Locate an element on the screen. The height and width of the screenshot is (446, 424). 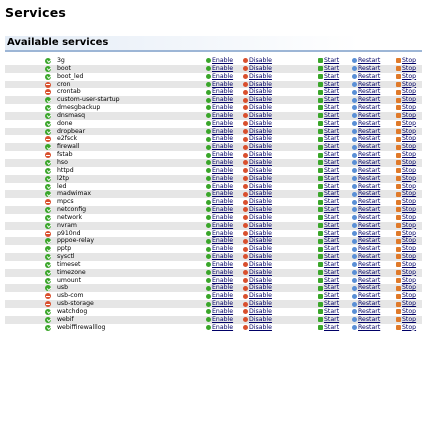
service-name: pppoe-relay is located at coordinates (75, 241).